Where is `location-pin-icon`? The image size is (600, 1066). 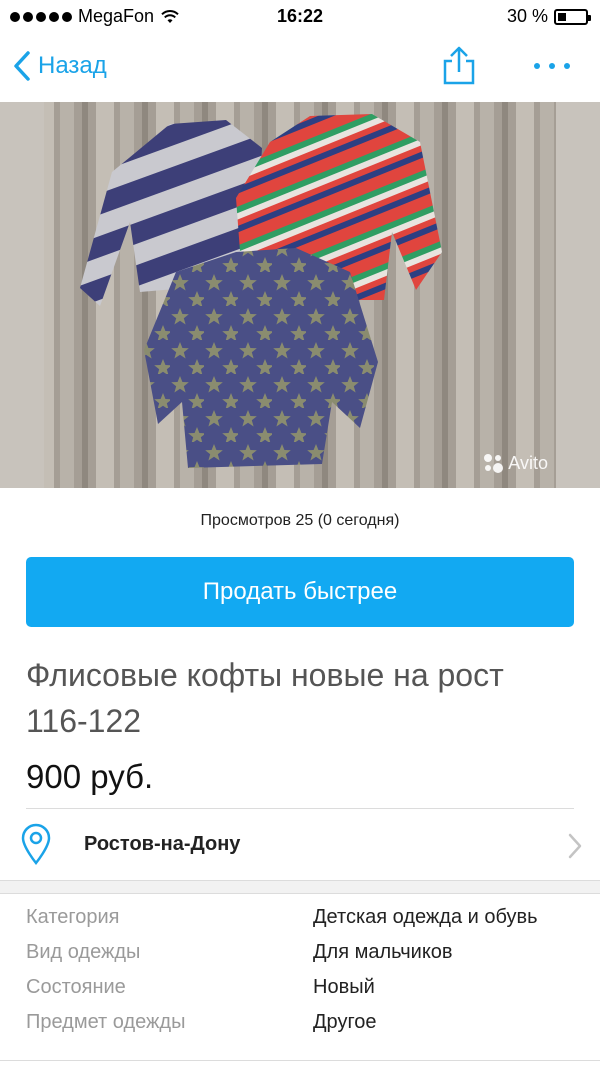
location-pin-icon is located at coordinates (36, 844).